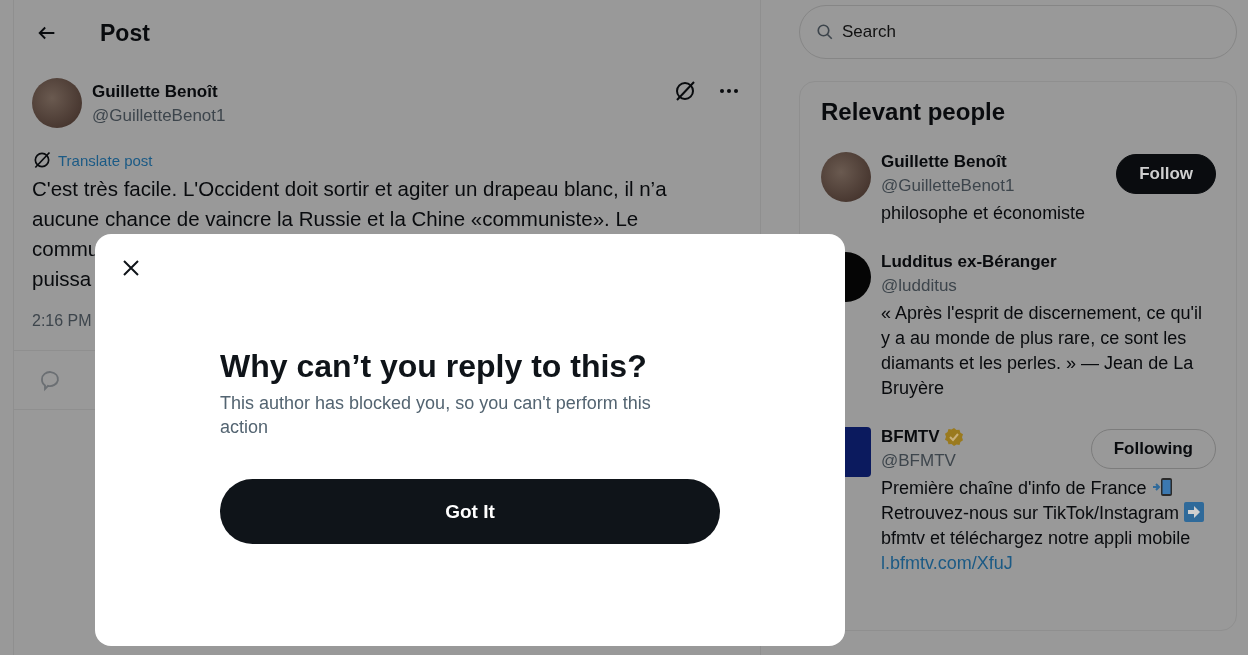 The image size is (1248, 655). What do you see at coordinates (914, 112) in the screenshot?
I see `card-title: Relevant people` at bounding box center [914, 112].